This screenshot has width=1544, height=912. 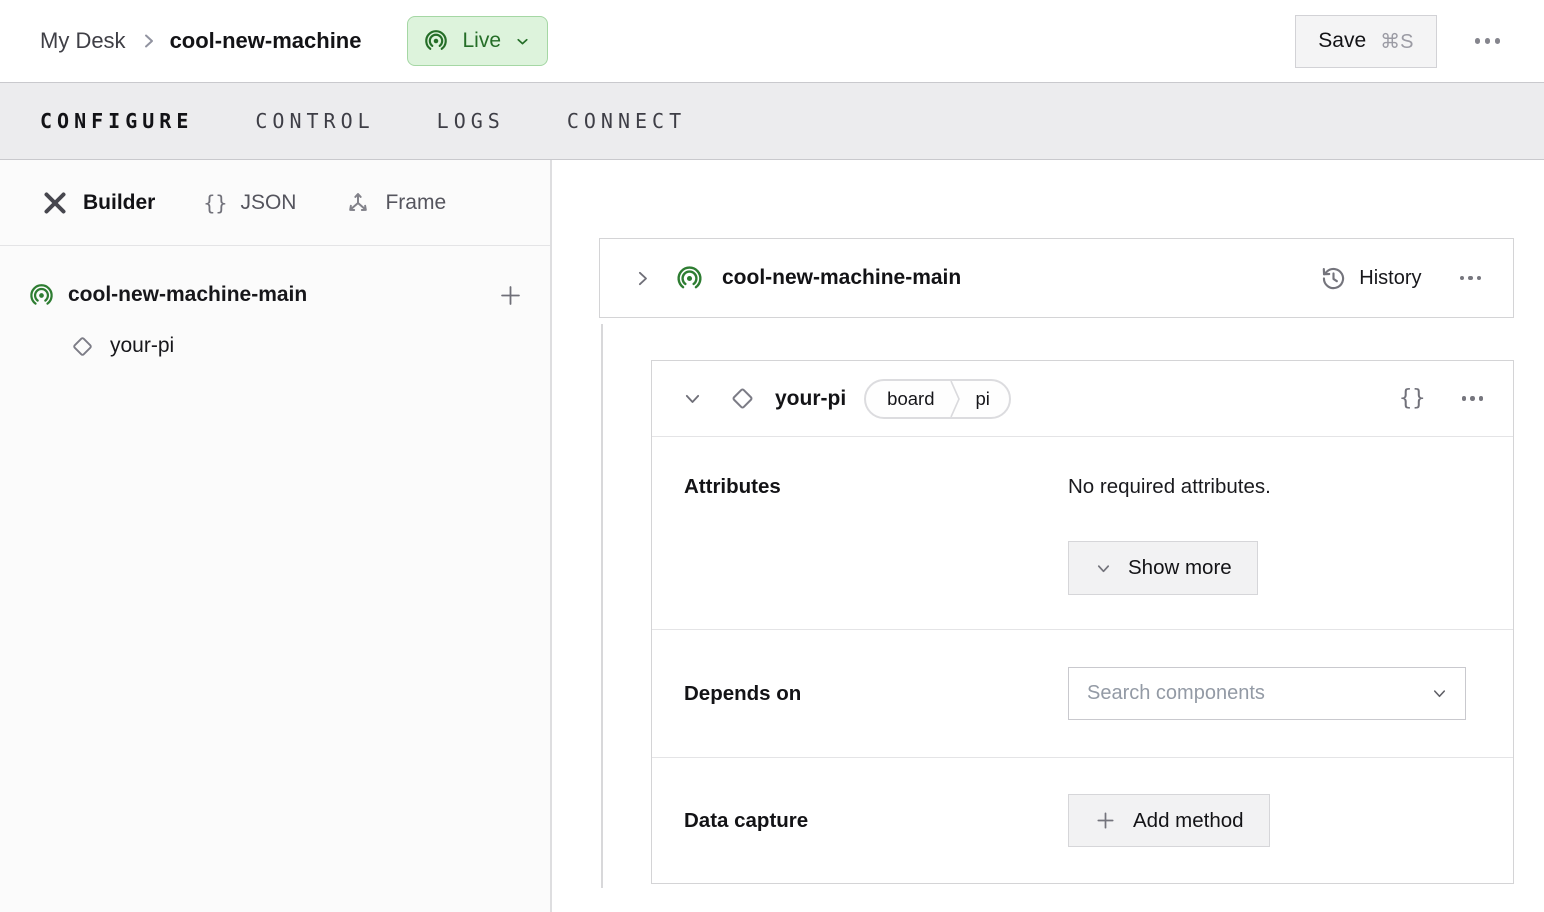 I want to click on view-tab-frame: Frame, so click(x=395, y=203).